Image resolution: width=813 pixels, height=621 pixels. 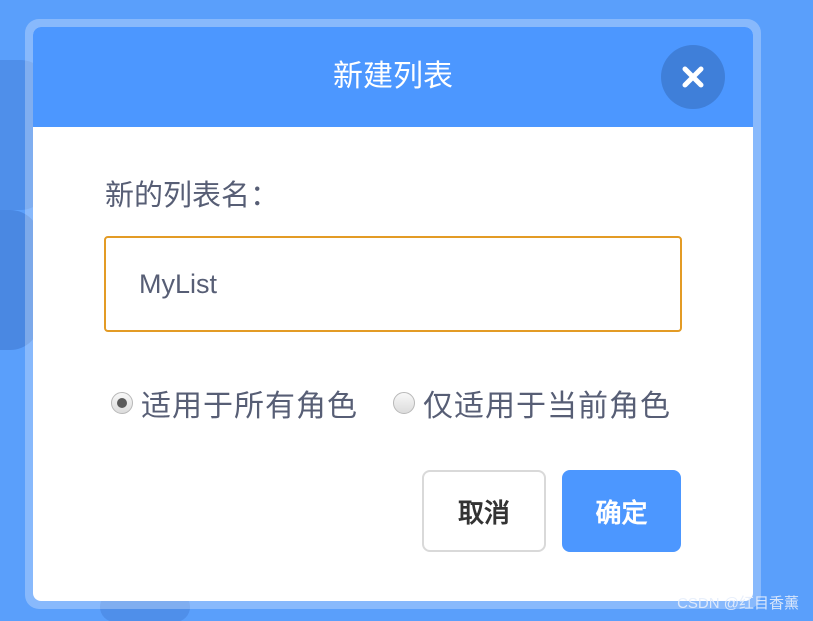 I want to click on watermark: CSDN @红目香薰, so click(x=738, y=603).